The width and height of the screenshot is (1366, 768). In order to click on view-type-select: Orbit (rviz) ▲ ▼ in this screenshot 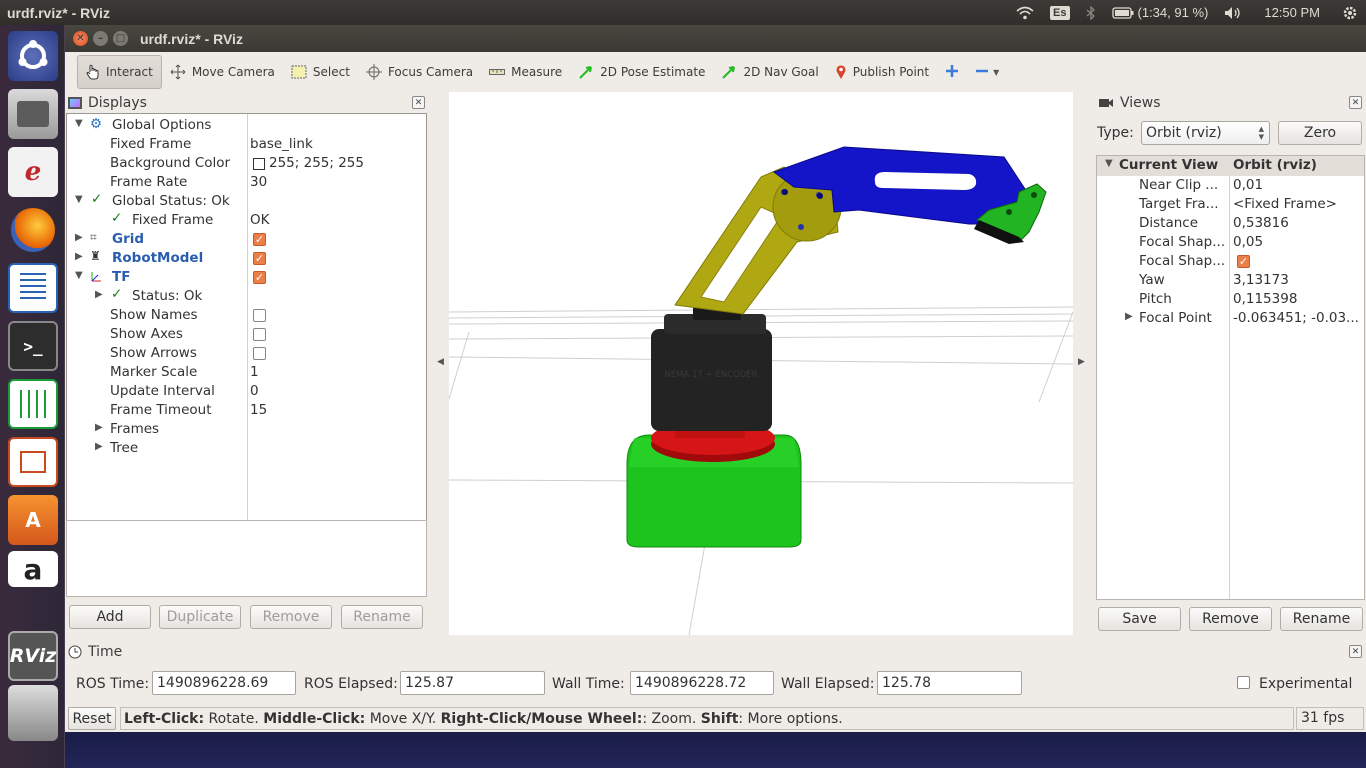, I will do `click(1205, 133)`.